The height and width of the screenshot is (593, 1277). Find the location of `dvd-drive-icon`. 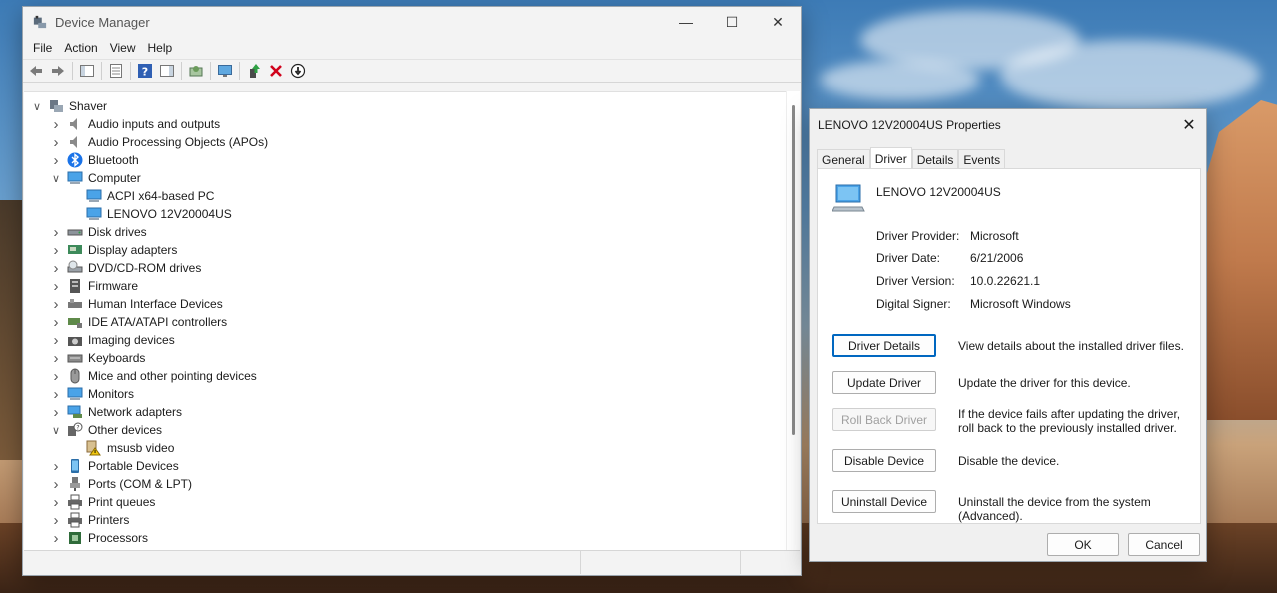

dvd-drive-icon is located at coordinates (75, 268).